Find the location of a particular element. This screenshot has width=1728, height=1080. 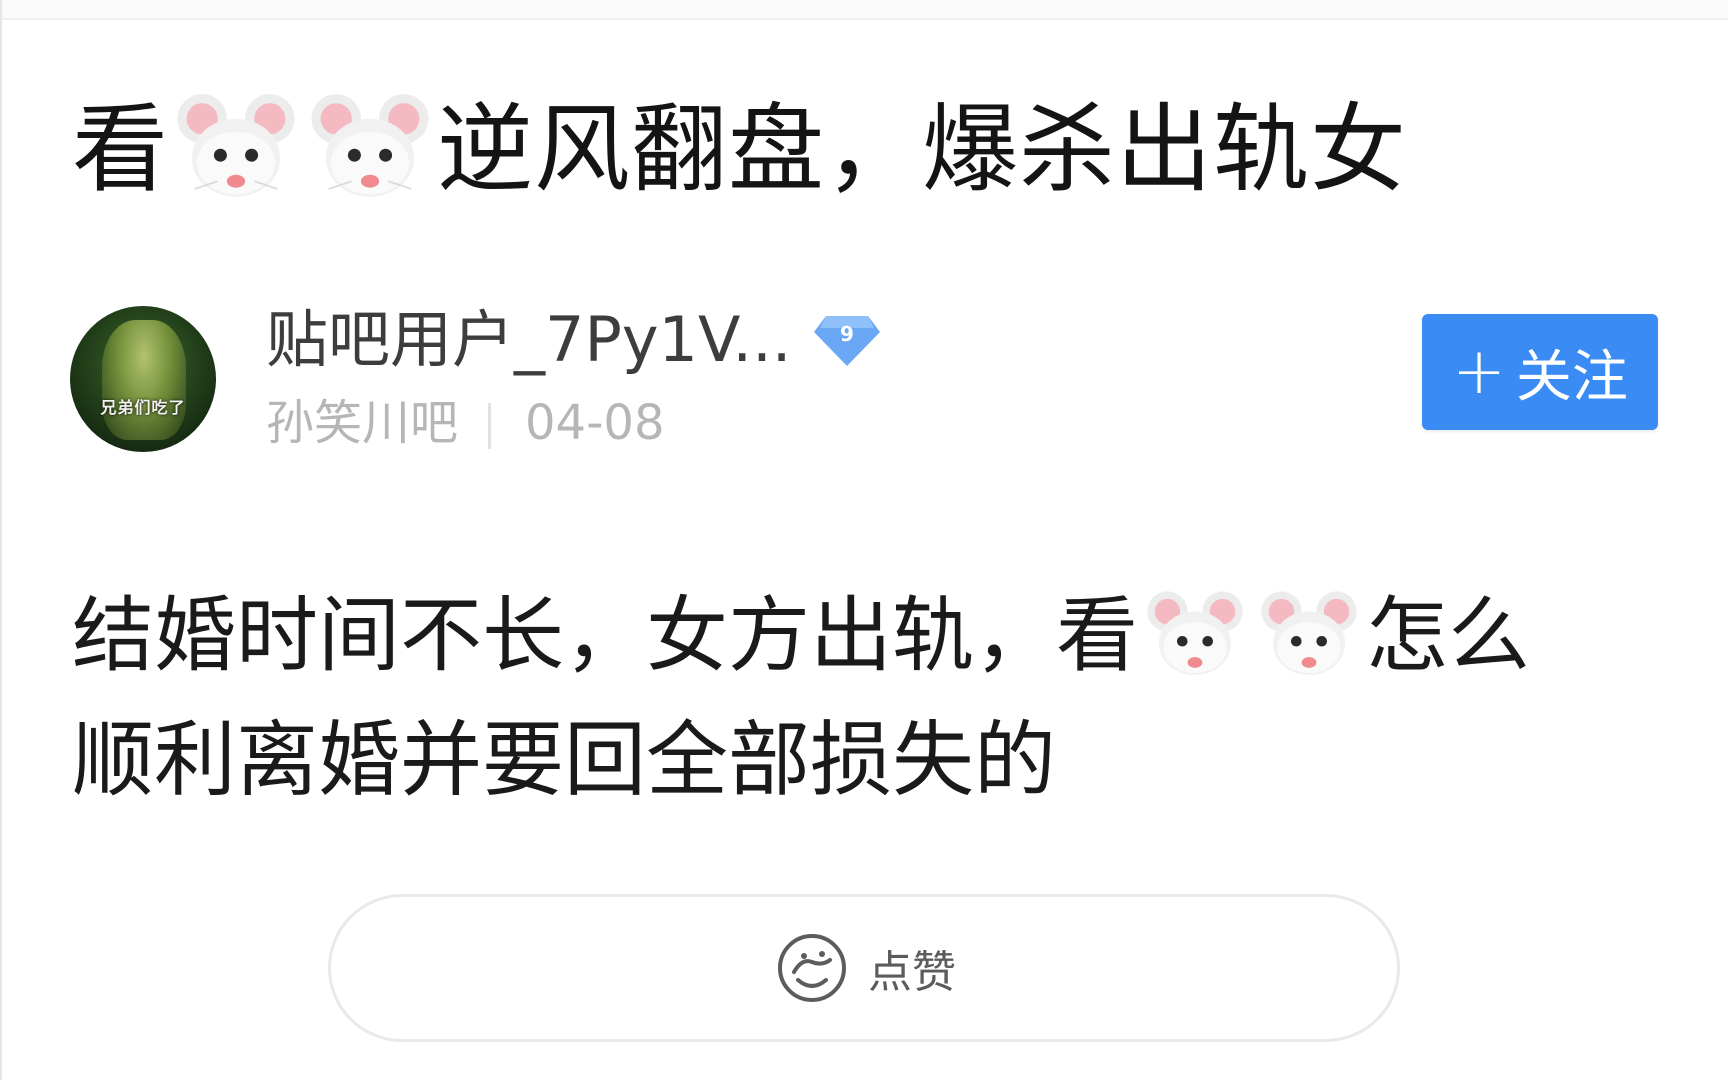

avatar: 兄弟们吃了 is located at coordinates (143, 379).